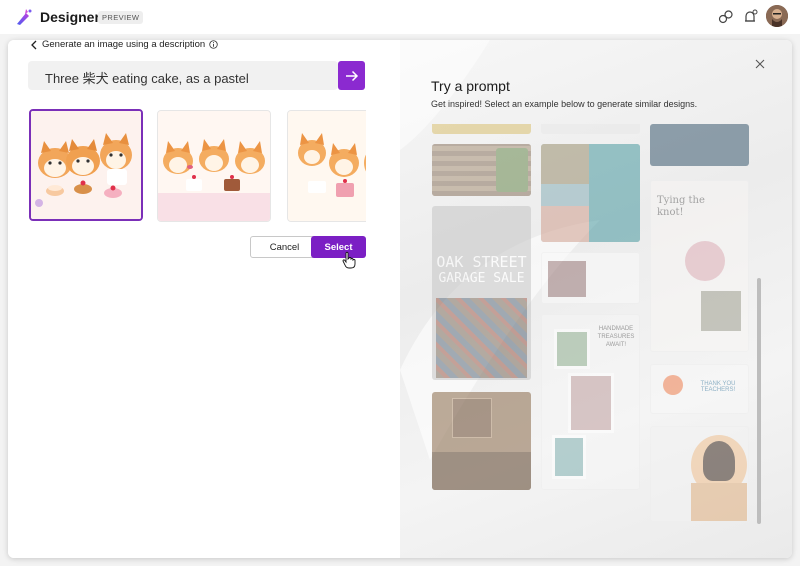 This screenshot has width=800, height=566. I want to click on example-card-handmade: HANDMADE TREASURES AWAIT!, so click(590, 402).